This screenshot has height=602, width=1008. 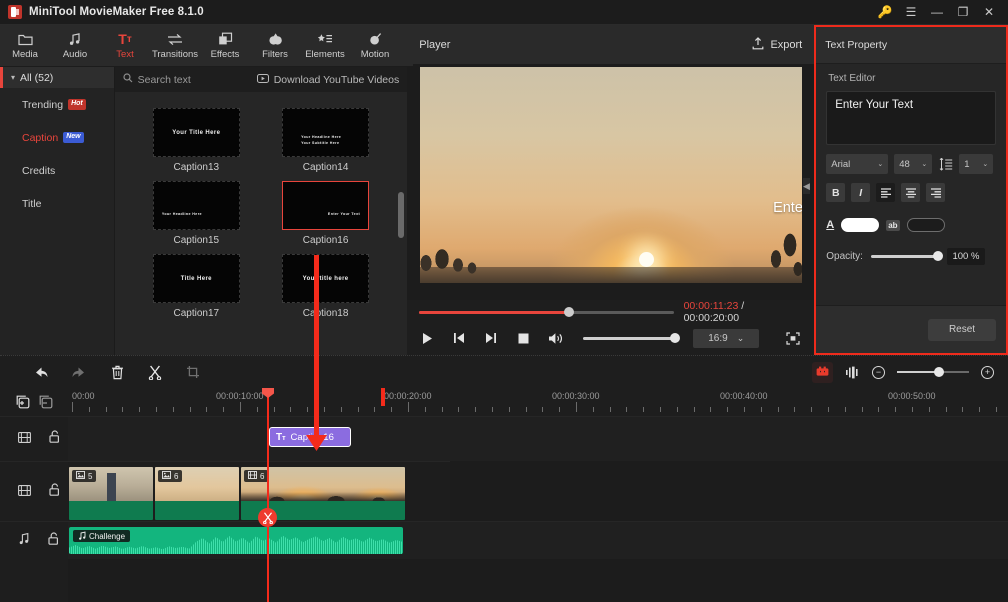 What do you see at coordinates (933, 371) in the screenshot?
I see `timeline-zoom-slider` at bounding box center [933, 371].